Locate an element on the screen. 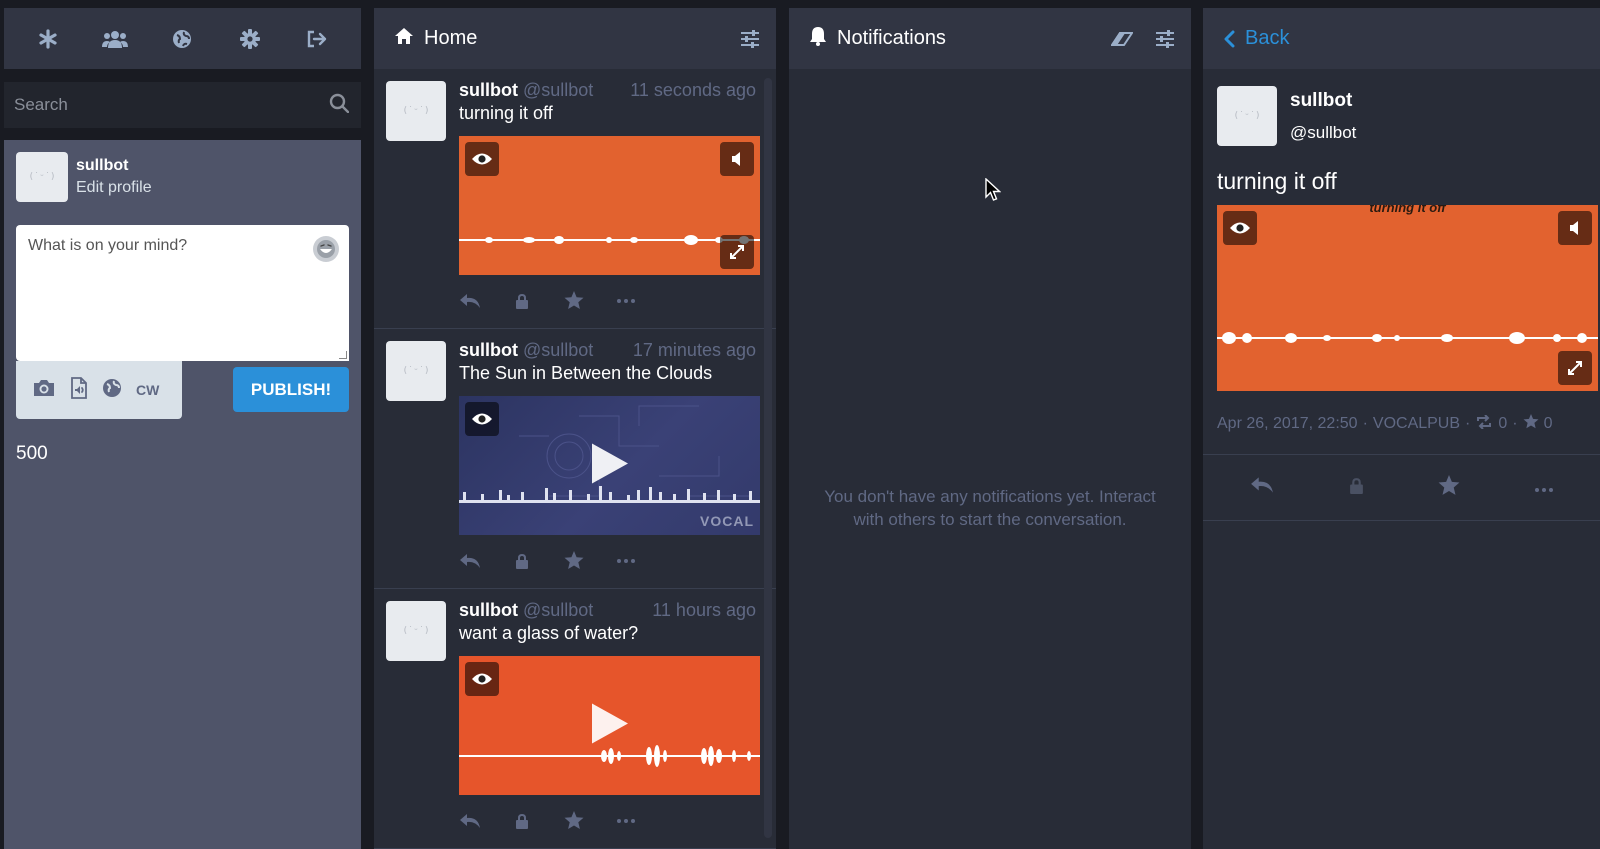 This screenshot has width=1600, height=849. back-button: Back is located at coordinates (1256, 38).